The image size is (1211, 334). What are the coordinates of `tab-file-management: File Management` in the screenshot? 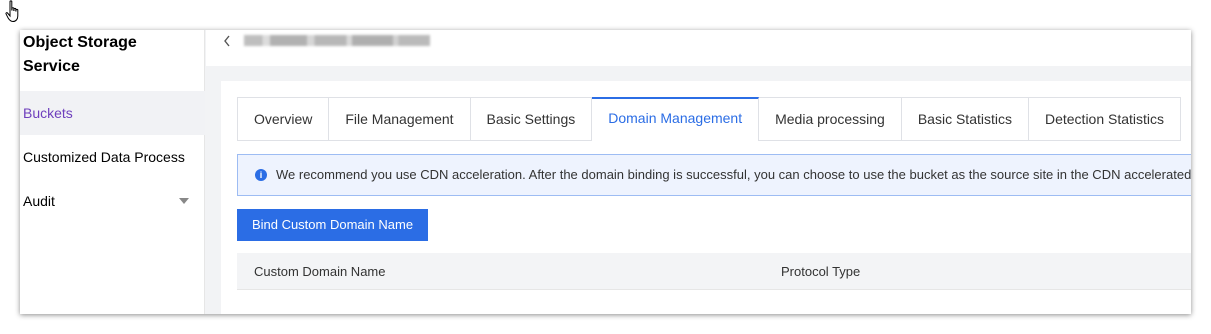 It's located at (400, 119).